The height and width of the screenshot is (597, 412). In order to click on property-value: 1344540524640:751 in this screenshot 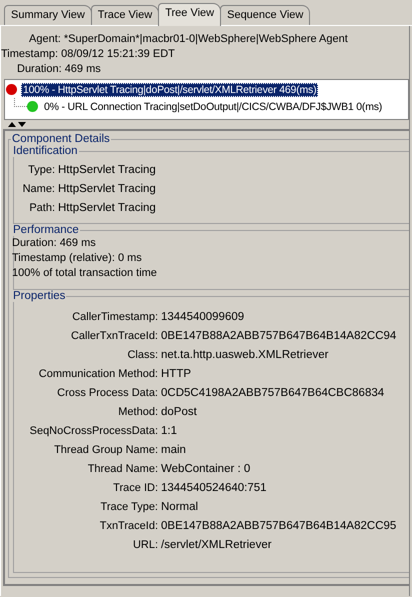, I will do `click(214, 488)`.